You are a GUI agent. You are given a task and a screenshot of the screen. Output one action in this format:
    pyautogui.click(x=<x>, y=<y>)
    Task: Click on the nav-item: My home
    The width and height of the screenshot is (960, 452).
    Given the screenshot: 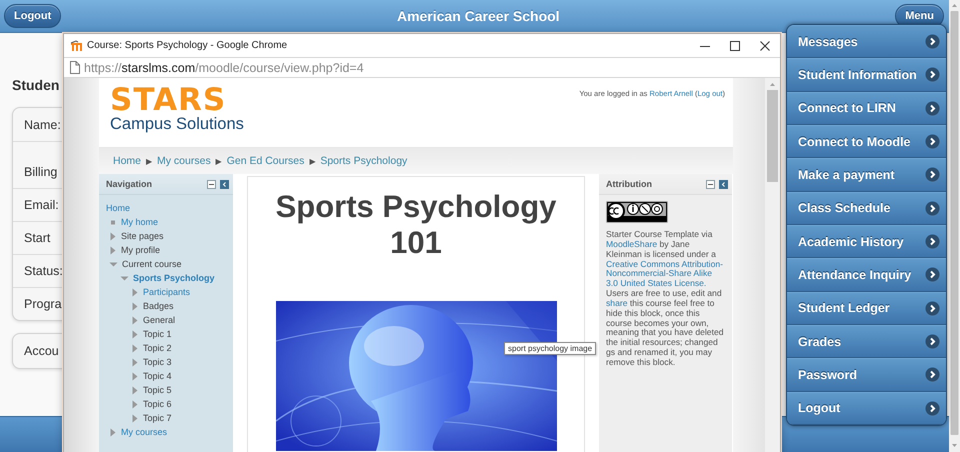 What is the action you would take?
    pyautogui.click(x=139, y=222)
    